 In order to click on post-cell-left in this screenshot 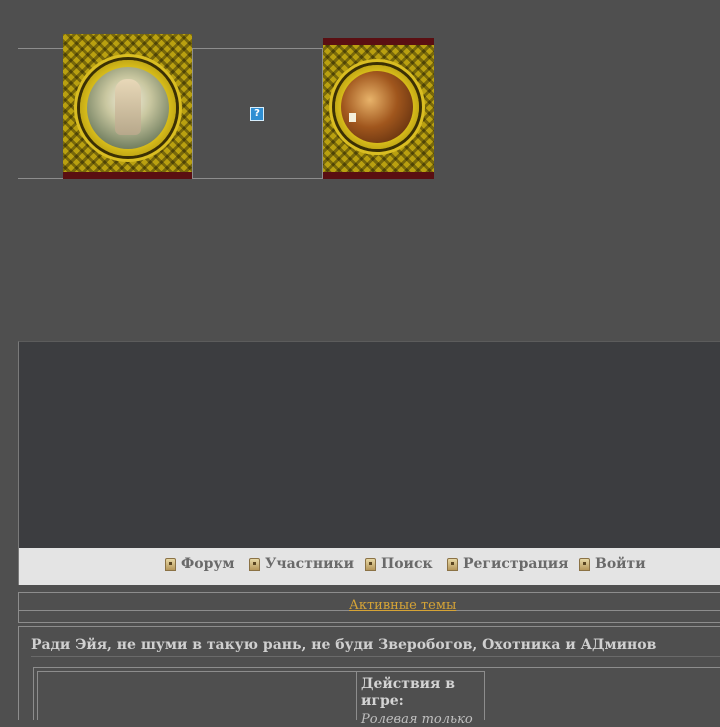, I will do `click(197, 695)`.